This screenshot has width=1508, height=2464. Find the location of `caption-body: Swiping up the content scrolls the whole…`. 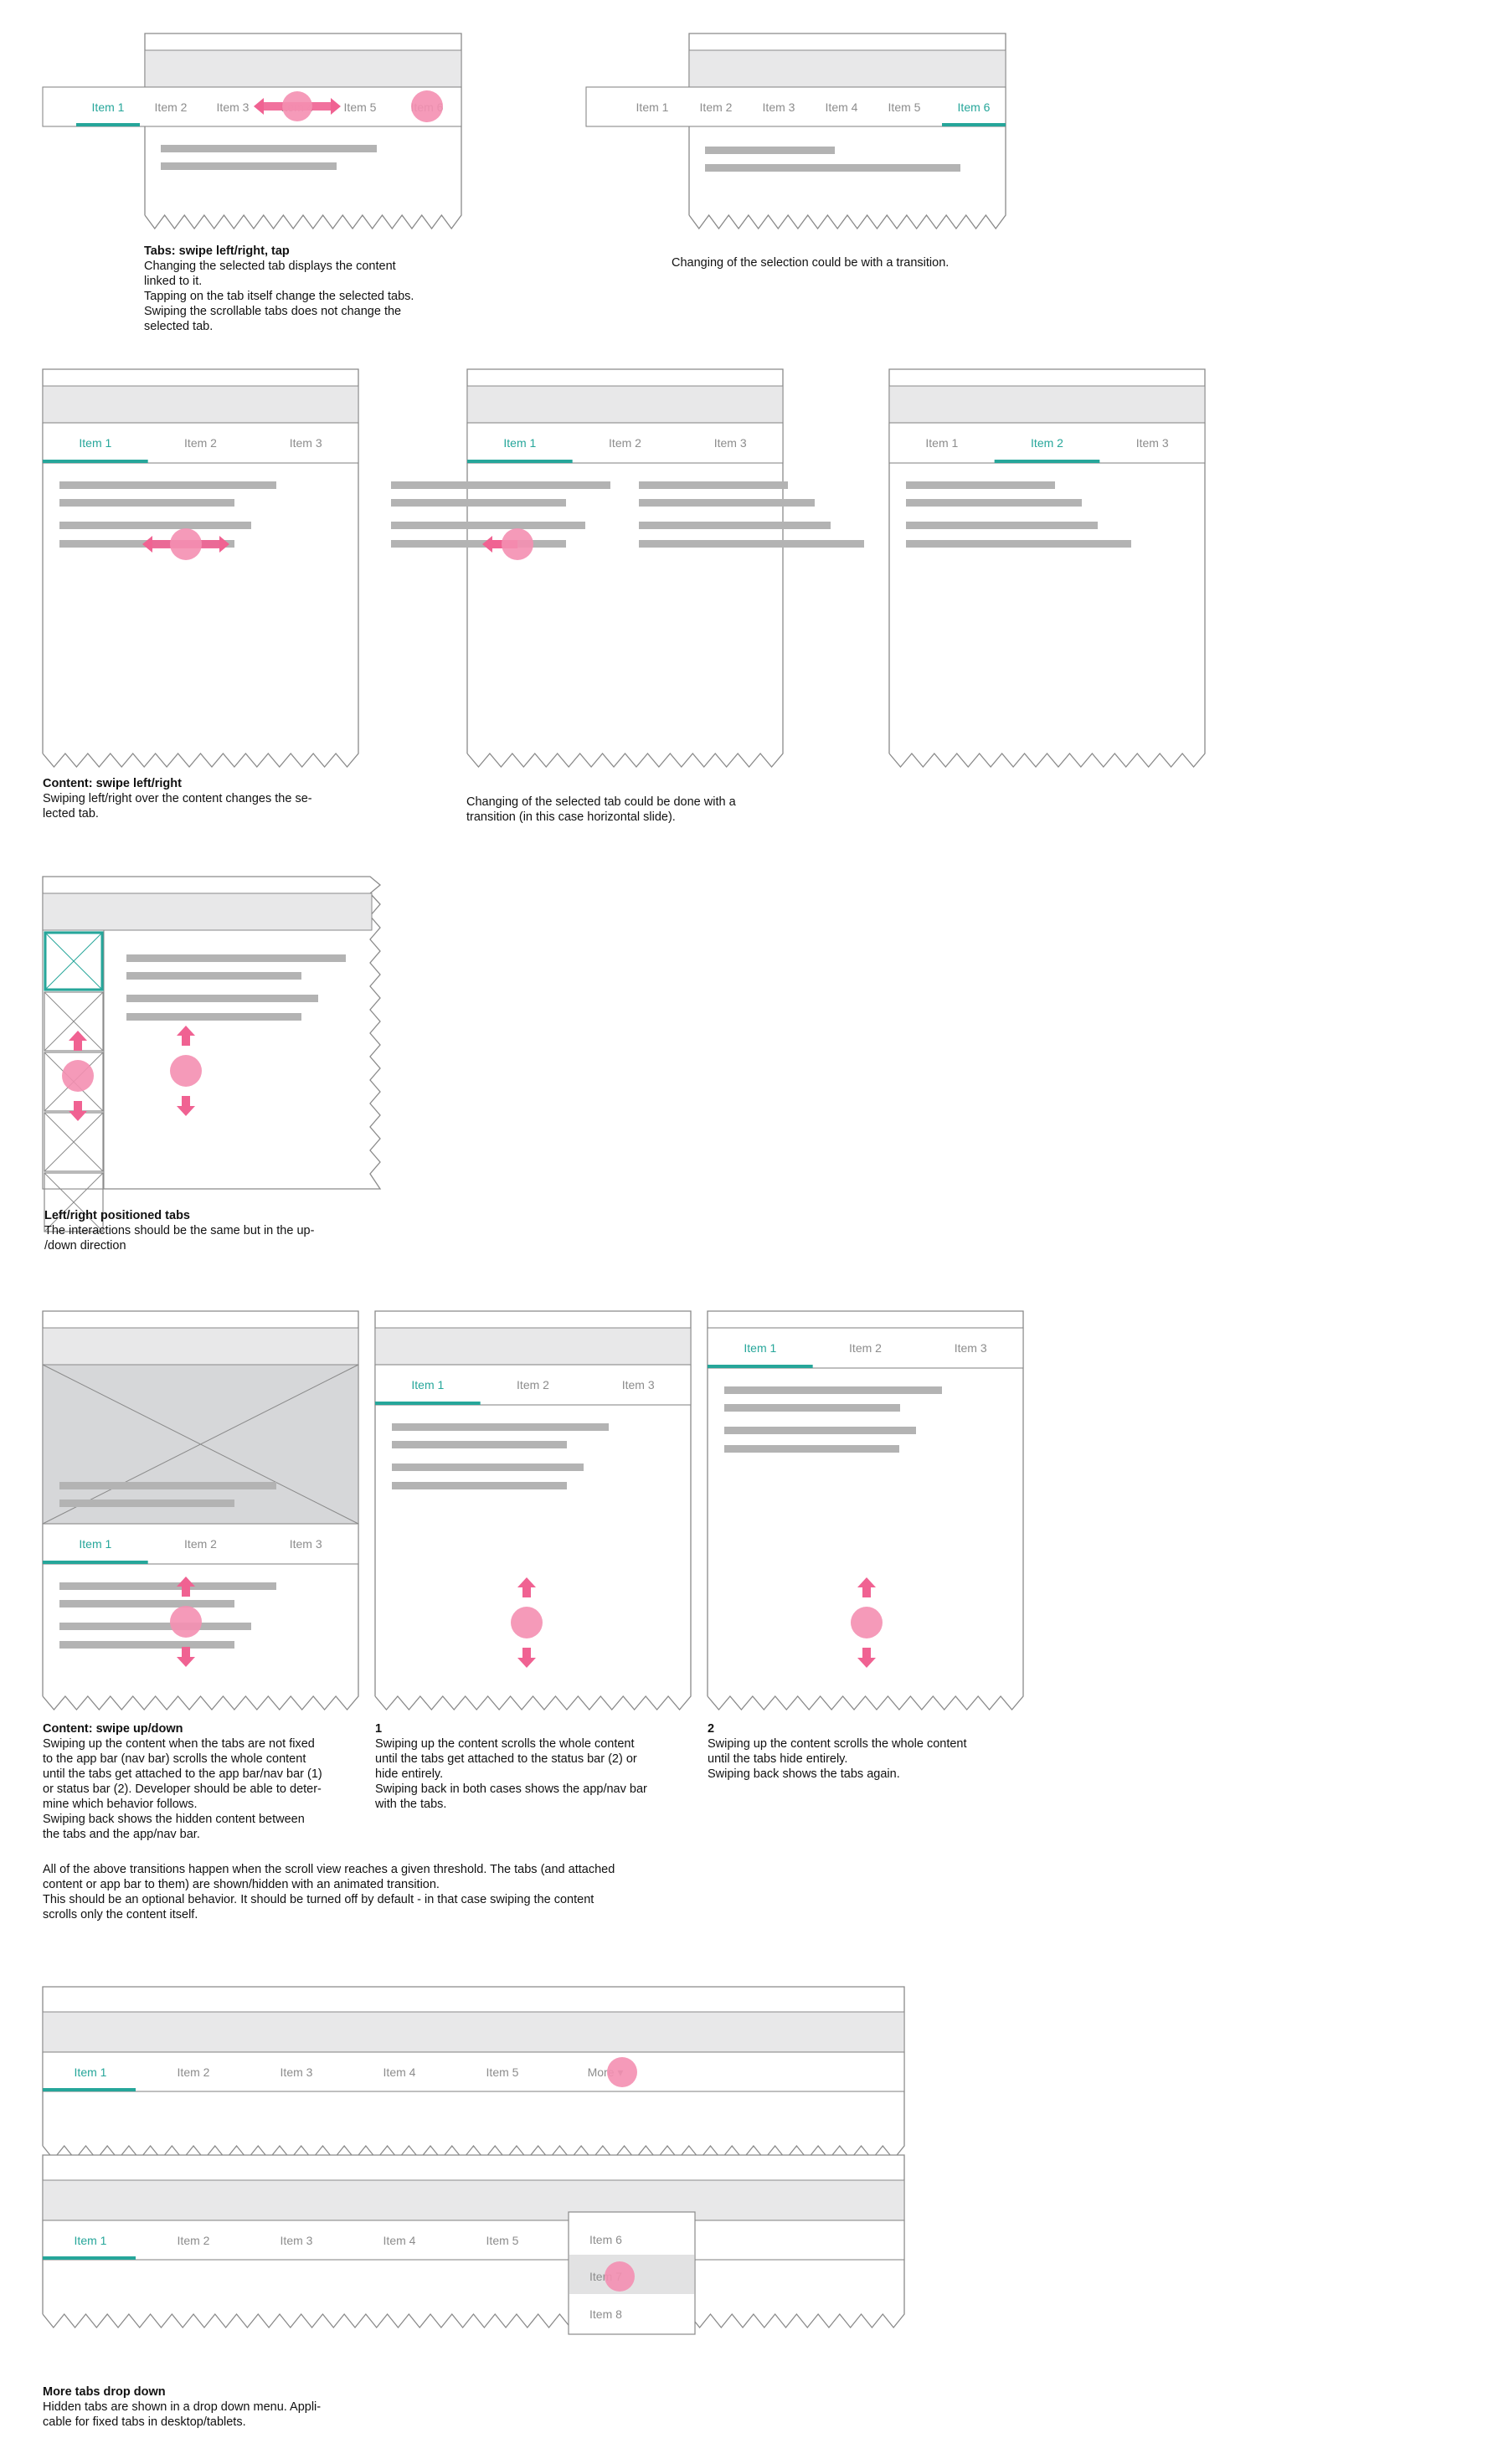

caption-body: Swiping up the content scrolls the whole… is located at coordinates (511, 1774).